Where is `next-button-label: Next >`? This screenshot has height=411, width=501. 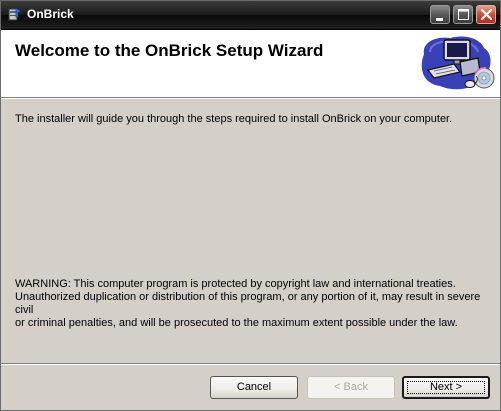 next-button-label: Next > is located at coordinates (446, 387).